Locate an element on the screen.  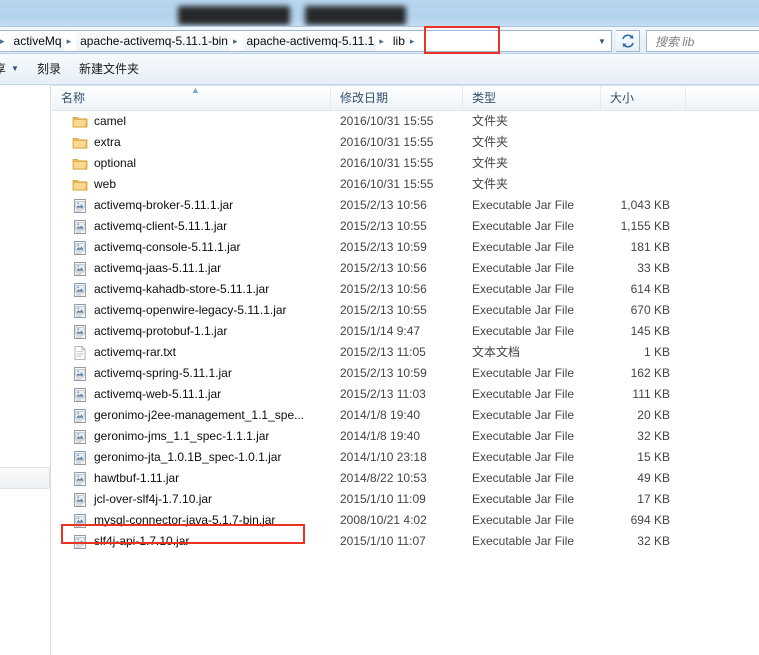
file-name-label: activemq-jaas-5.11.1.jar is located at coordinates (158, 268).